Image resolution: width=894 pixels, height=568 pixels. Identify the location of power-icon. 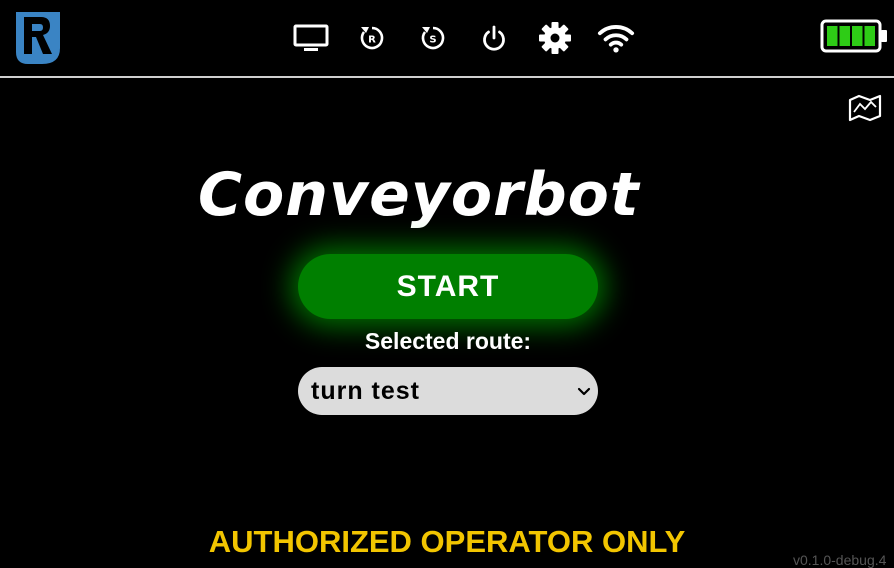
(494, 38).